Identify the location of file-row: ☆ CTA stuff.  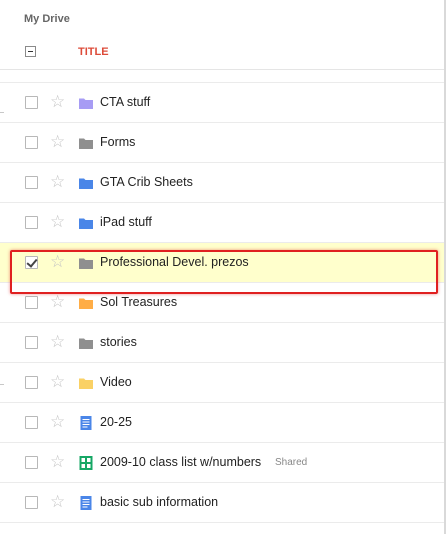
(222, 103).